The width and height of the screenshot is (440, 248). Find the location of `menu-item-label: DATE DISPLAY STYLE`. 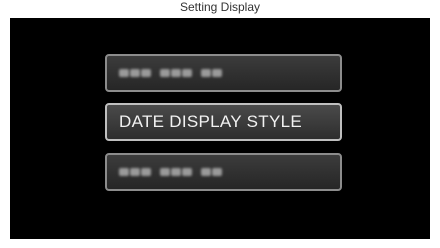

menu-item-label: DATE DISPLAY STYLE is located at coordinates (211, 121).